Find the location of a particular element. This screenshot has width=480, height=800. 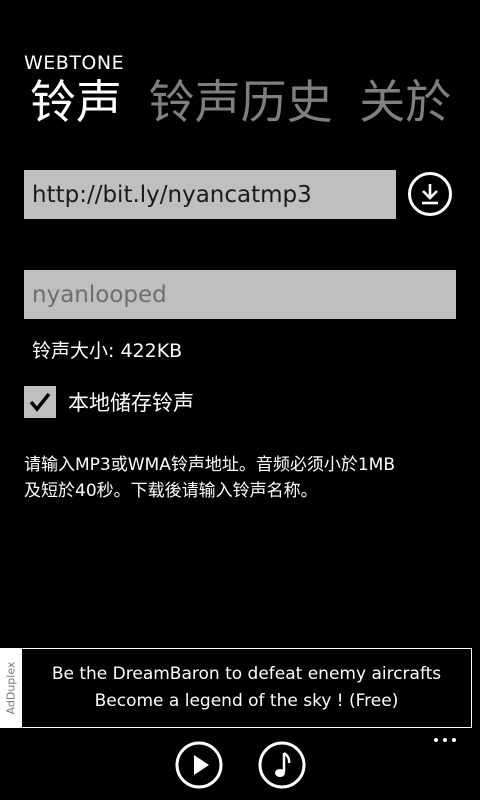

ringtone-name-value: nyanlooped is located at coordinates (99, 294).